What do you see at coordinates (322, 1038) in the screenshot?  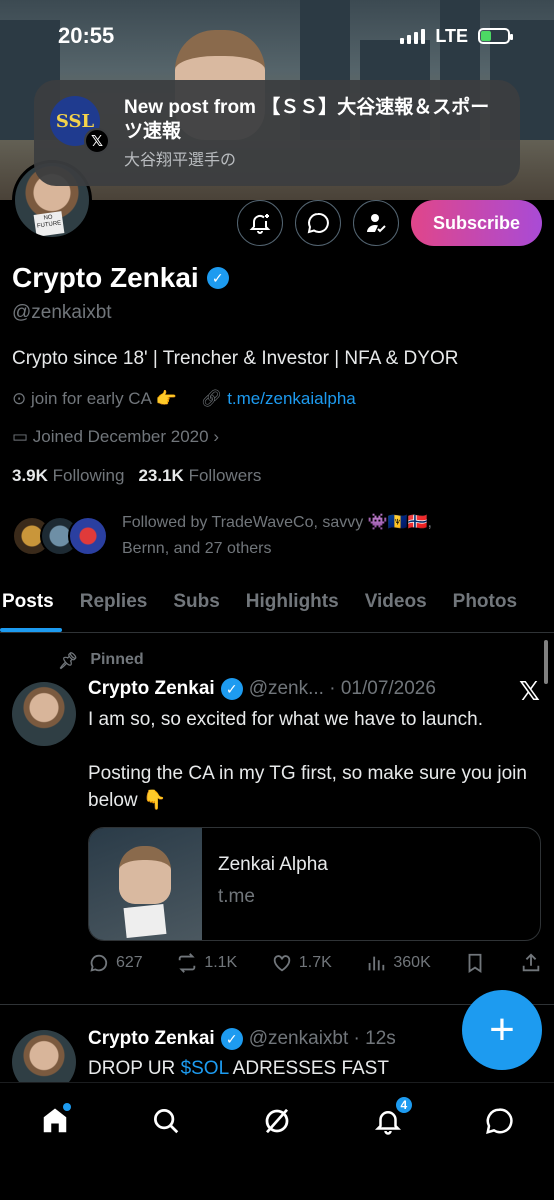 I see `post-handle-time: @zenkaixbt · 12s` at bounding box center [322, 1038].